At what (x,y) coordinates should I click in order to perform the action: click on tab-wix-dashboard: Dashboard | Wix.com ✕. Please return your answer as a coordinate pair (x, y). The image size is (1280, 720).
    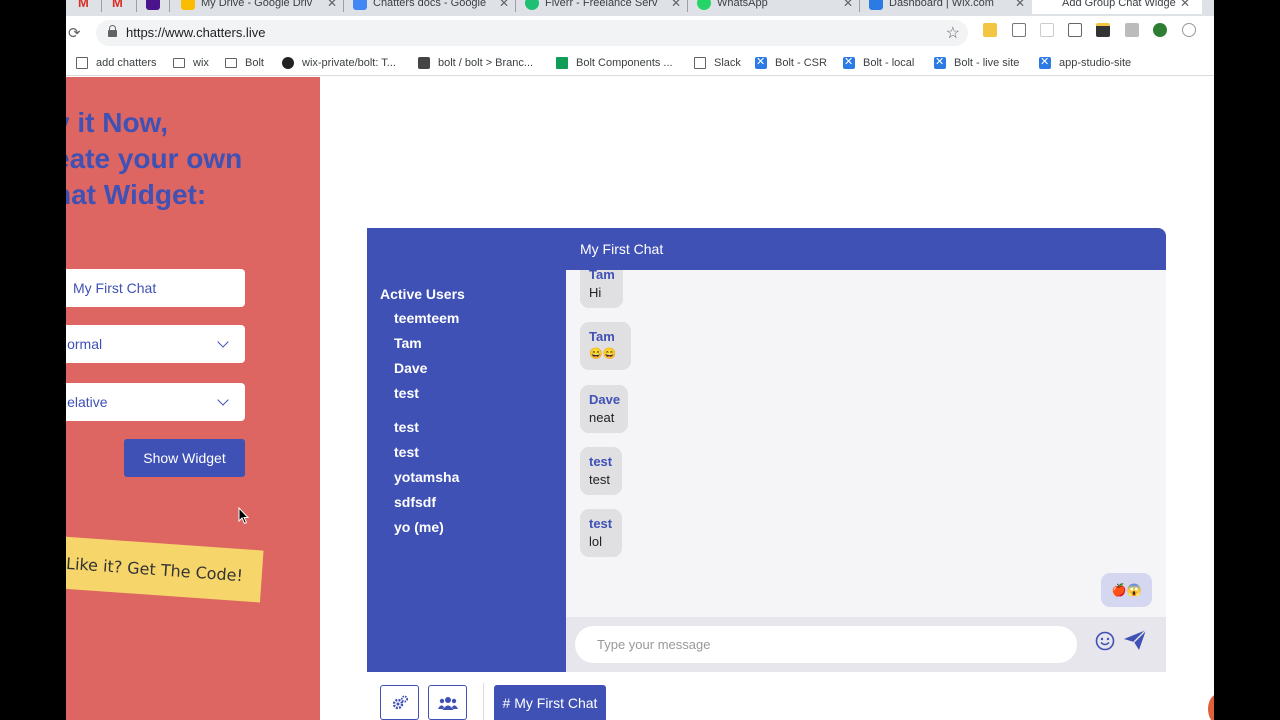
    Looking at the image, I should click on (947, 7).